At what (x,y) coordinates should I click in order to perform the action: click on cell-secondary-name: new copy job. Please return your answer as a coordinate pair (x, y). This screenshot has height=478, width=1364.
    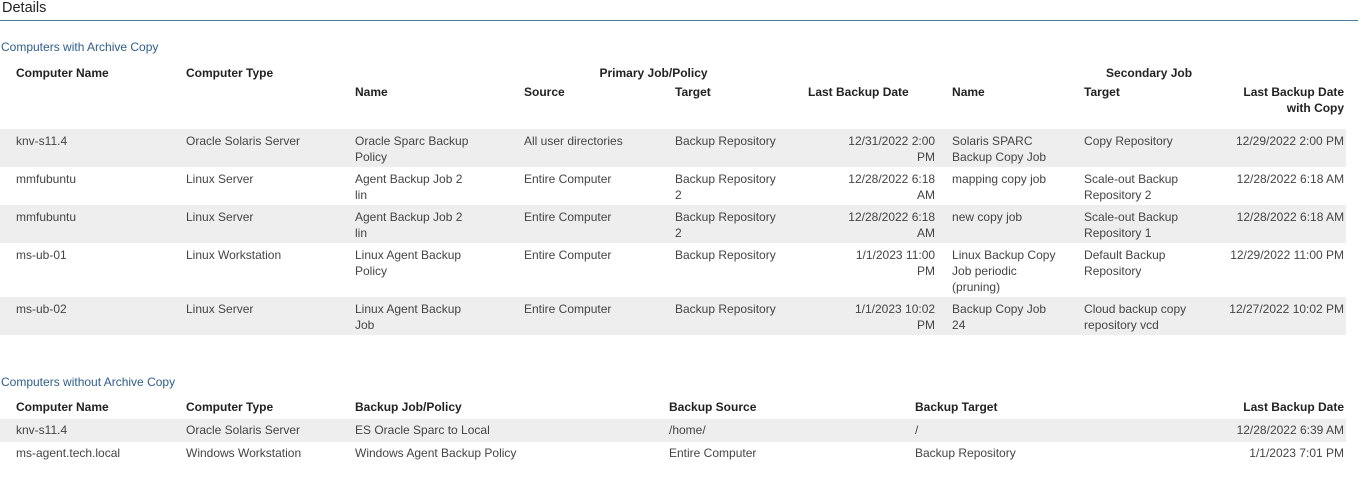
    Looking at the image, I should click on (1018, 224).